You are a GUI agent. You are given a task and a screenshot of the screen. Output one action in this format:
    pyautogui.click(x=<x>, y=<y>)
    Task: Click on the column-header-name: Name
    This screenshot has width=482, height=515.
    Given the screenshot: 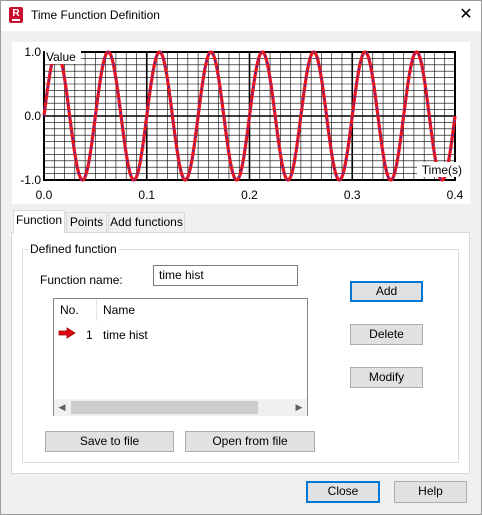 What is the action you would take?
    pyautogui.click(x=119, y=310)
    